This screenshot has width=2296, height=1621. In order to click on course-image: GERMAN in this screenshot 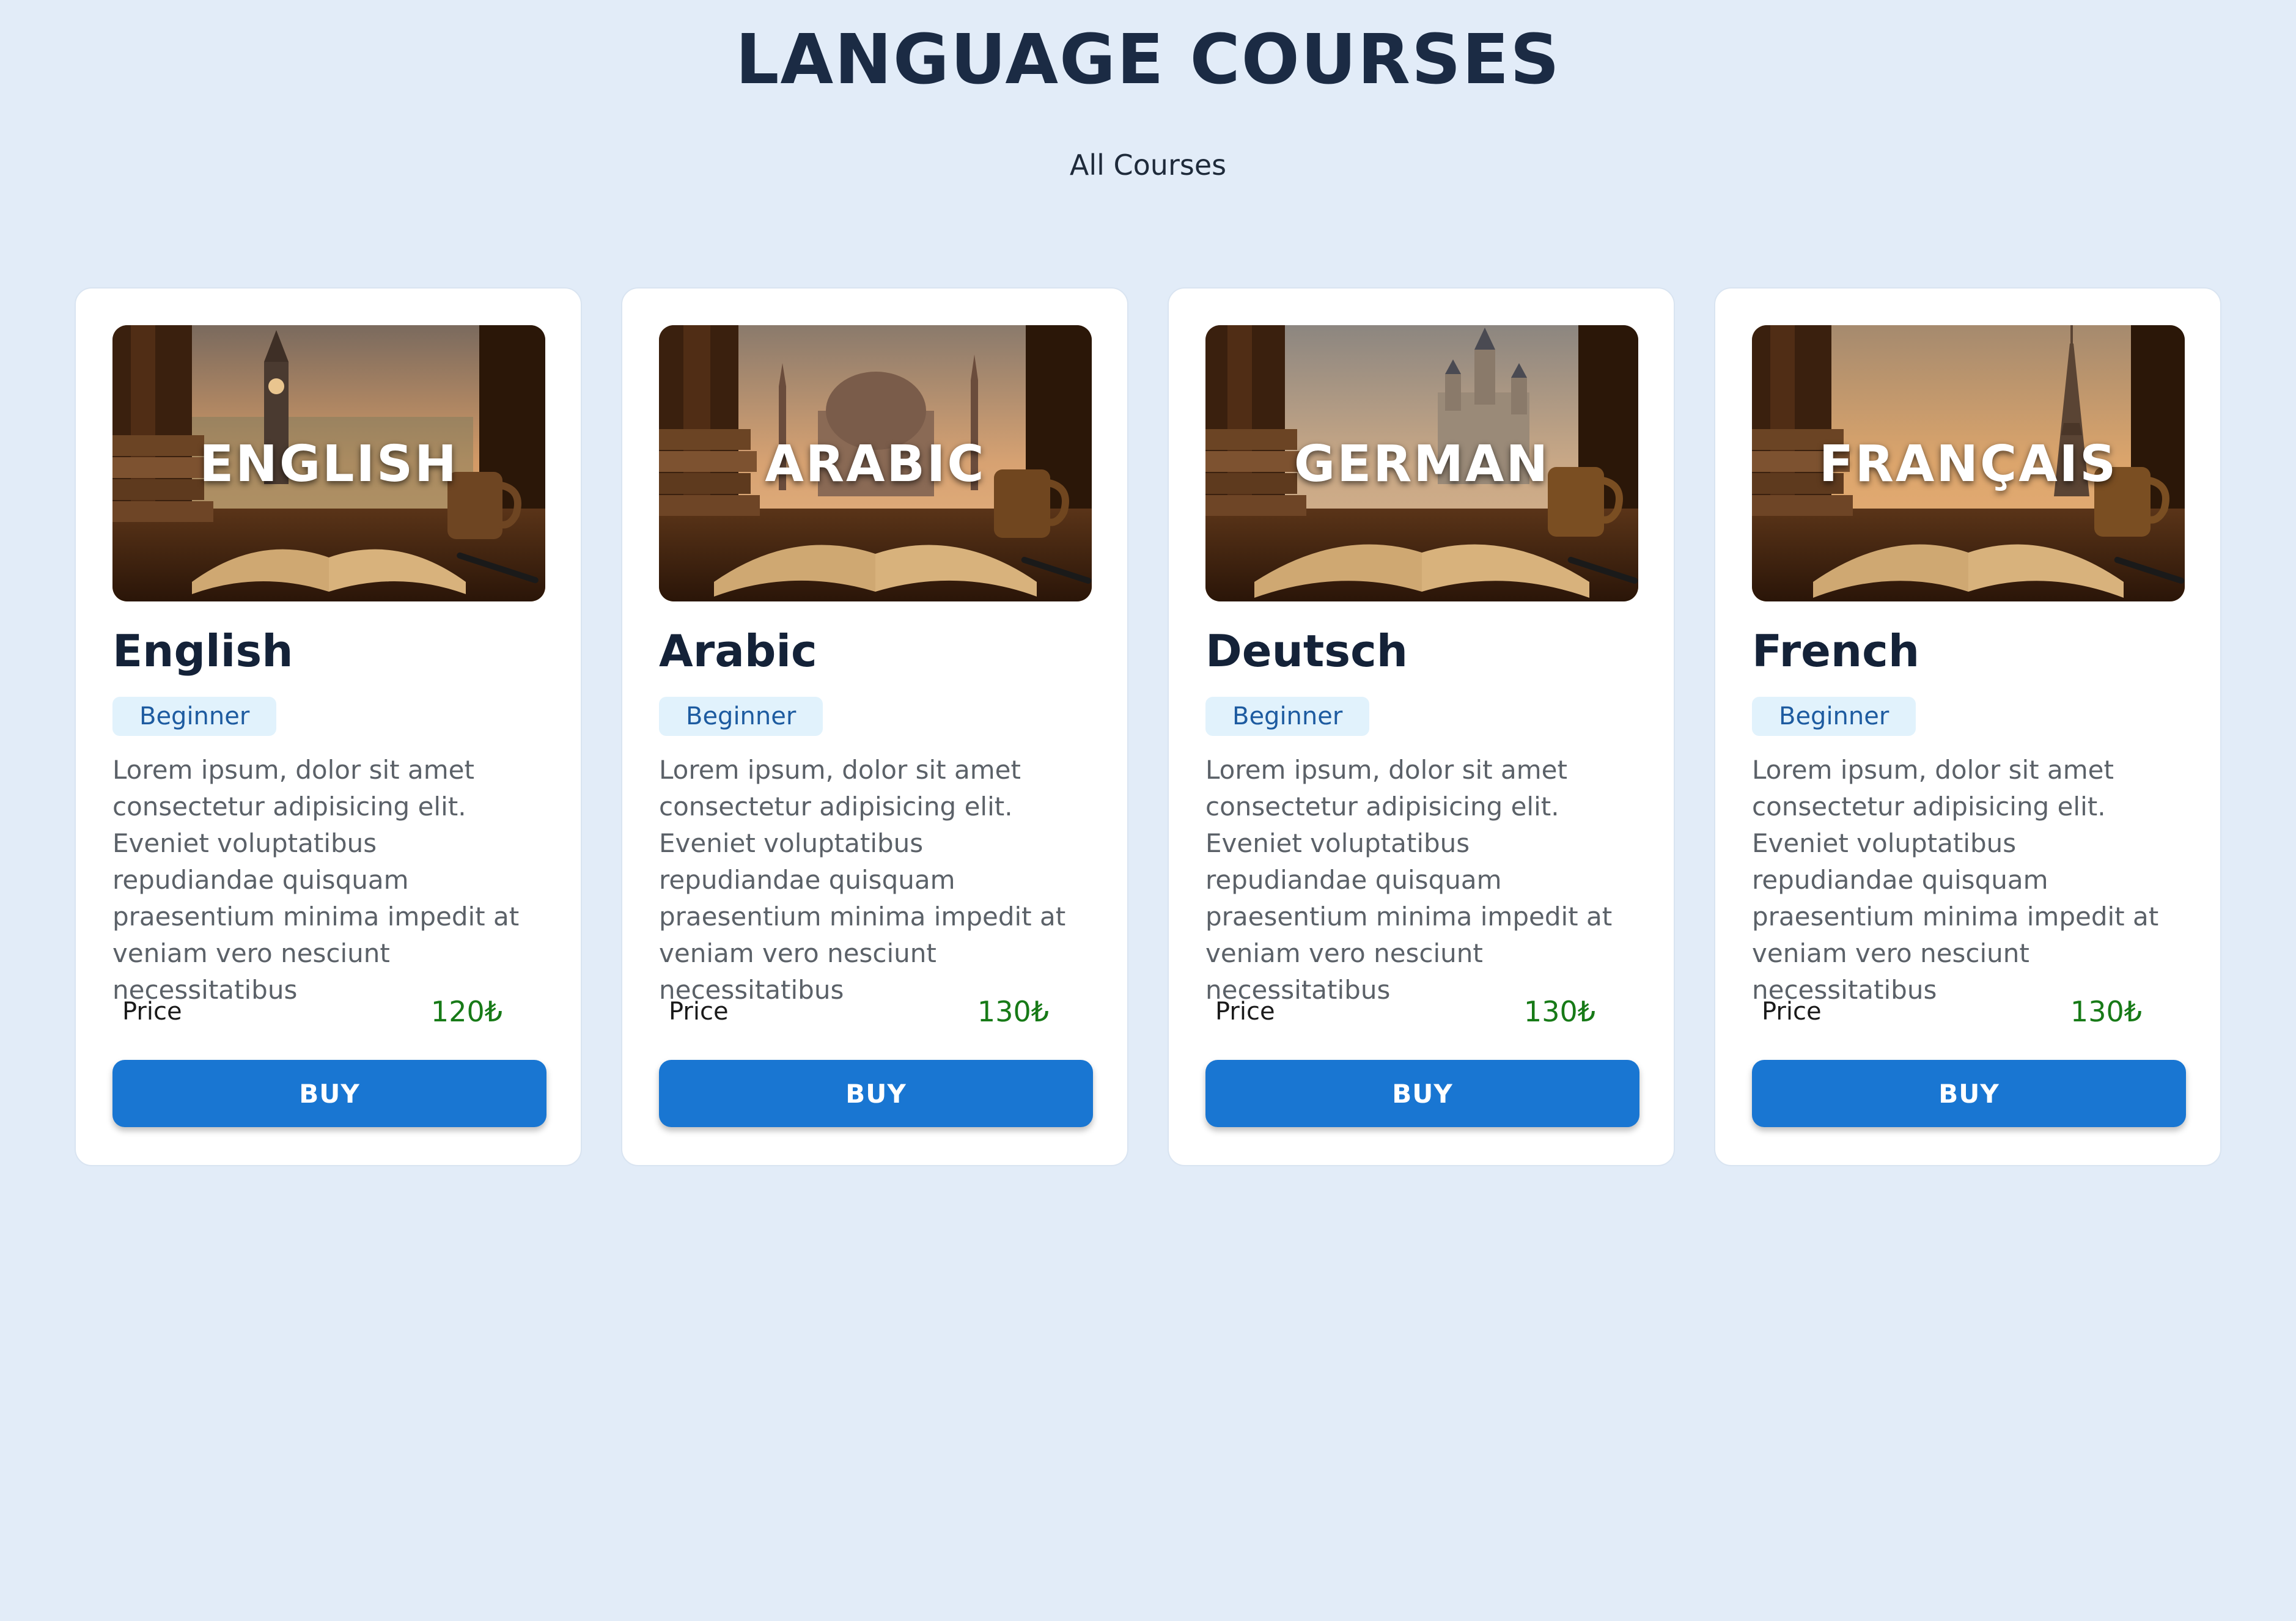, I will do `click(1421, 463)`.